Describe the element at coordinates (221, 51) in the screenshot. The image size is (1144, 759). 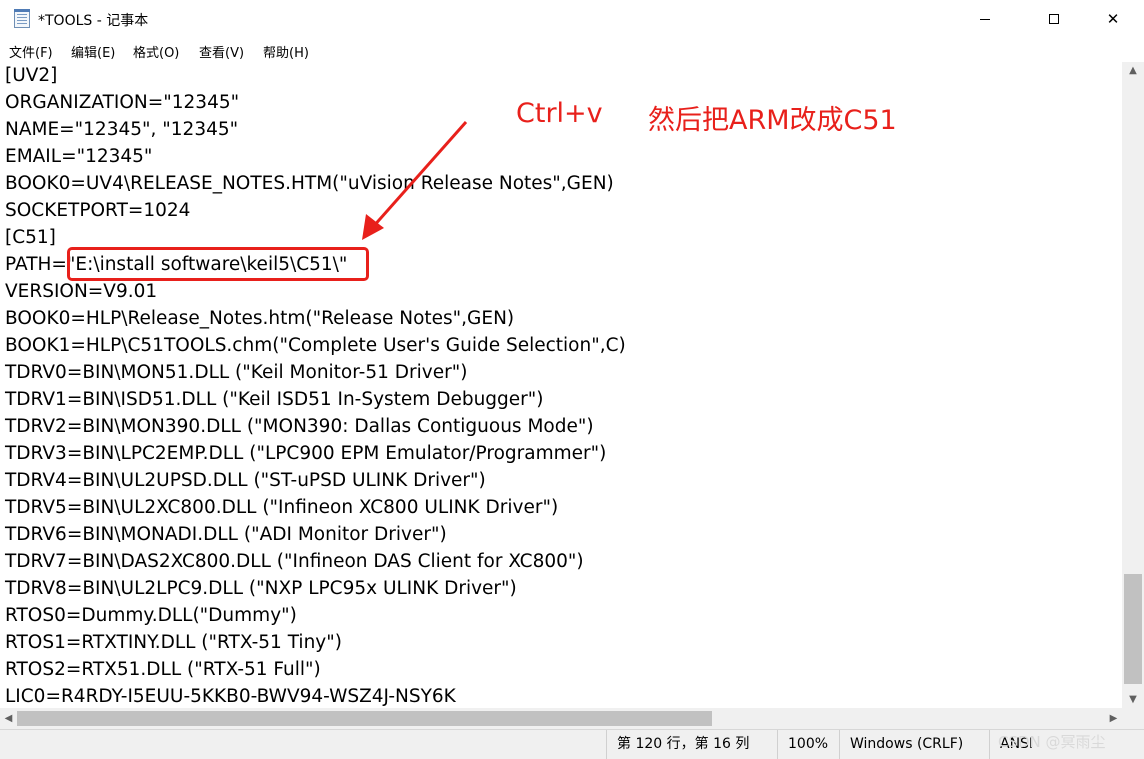
I see `menu-view: 查看(V)` at that location.